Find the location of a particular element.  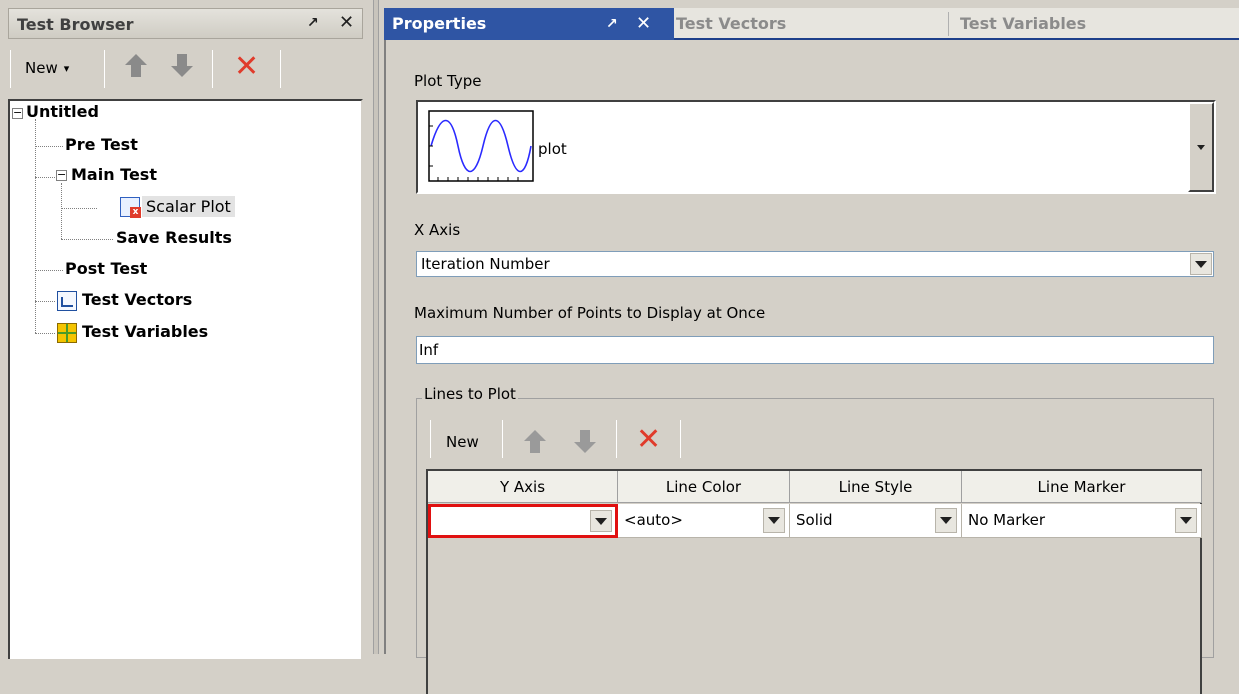

chevron-down-icon: ▾ is located at coordinates (66, 68).